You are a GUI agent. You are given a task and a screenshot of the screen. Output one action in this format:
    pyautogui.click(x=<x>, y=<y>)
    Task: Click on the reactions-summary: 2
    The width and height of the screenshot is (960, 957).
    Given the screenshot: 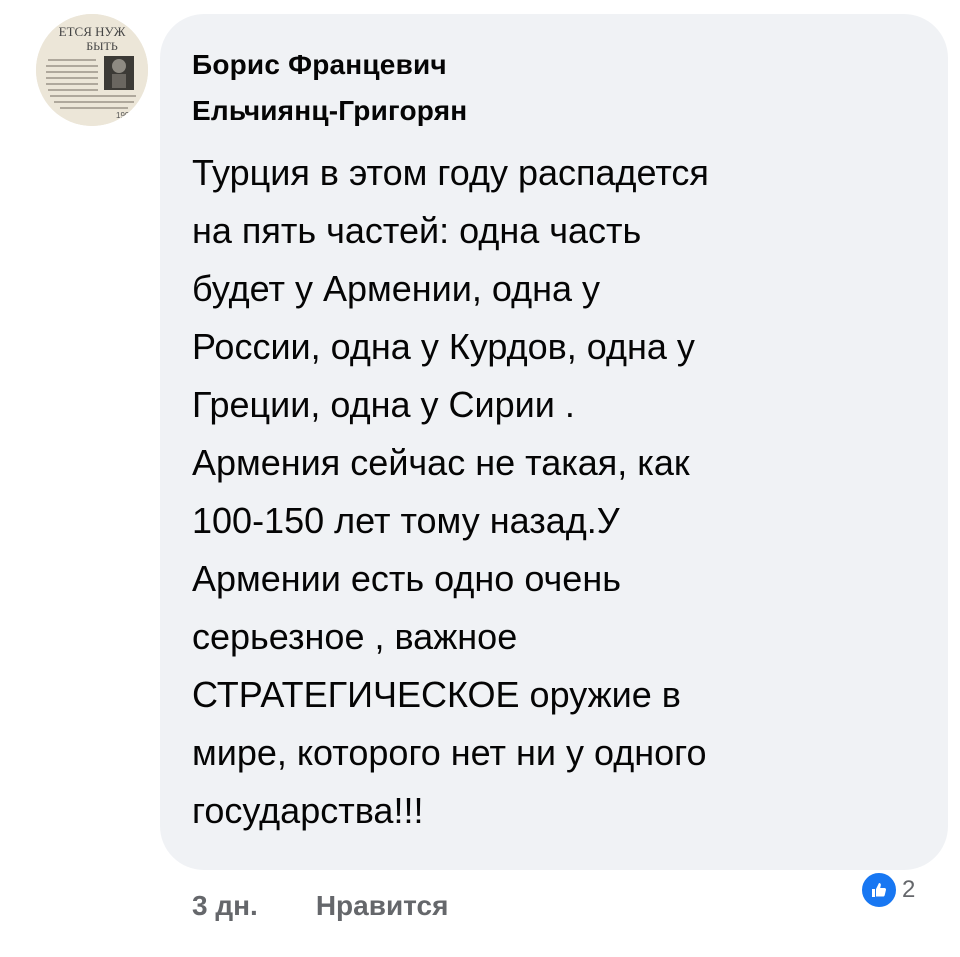 What is the action you would take?
    pyautogui.click(x=891, y=890)
    